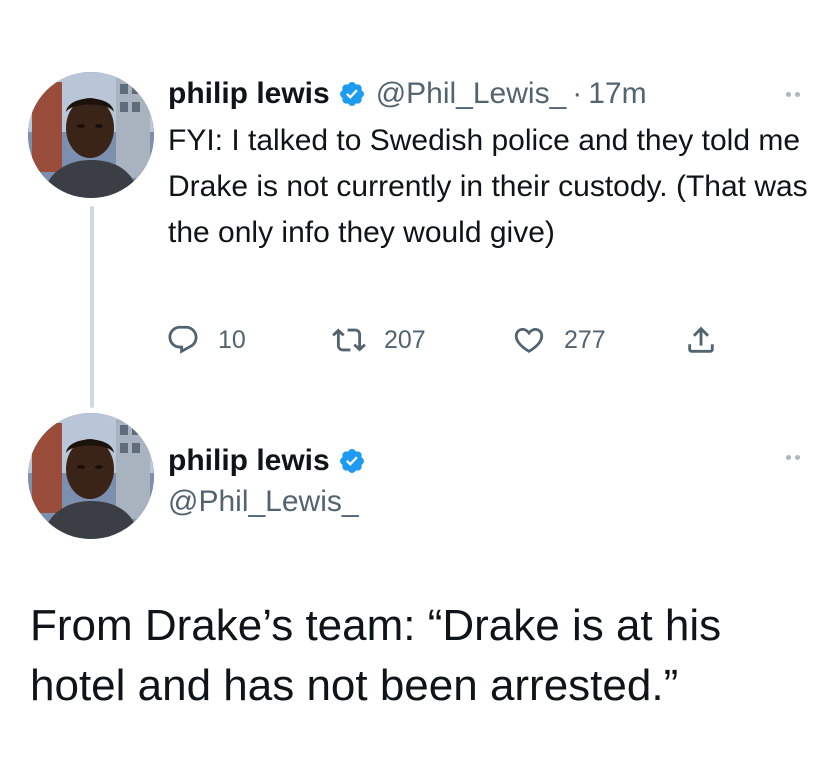 The image size is (822, 783). I want to click on tweet-header: philip lewis @Phil_Lewis_ · 17m, so click(407, 94).